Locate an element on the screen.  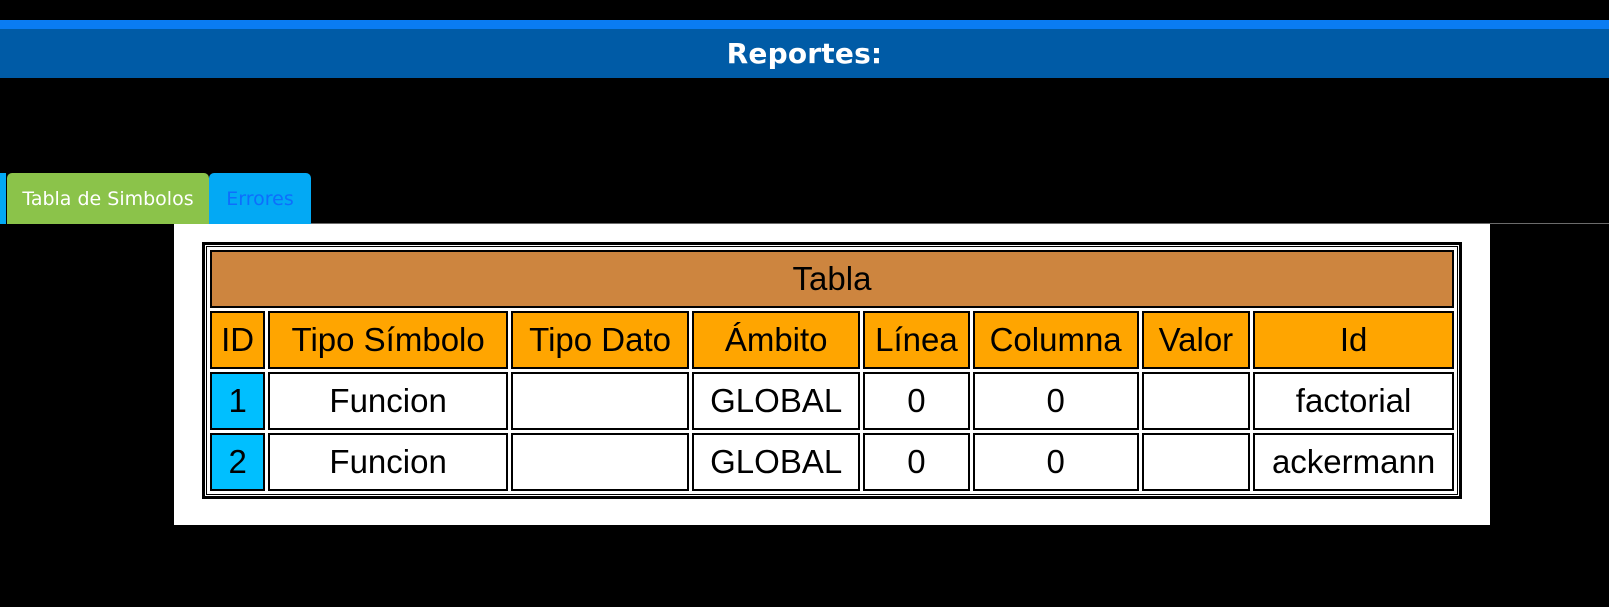
column-header-columna: Columna is located at coordinates (1055, 340).